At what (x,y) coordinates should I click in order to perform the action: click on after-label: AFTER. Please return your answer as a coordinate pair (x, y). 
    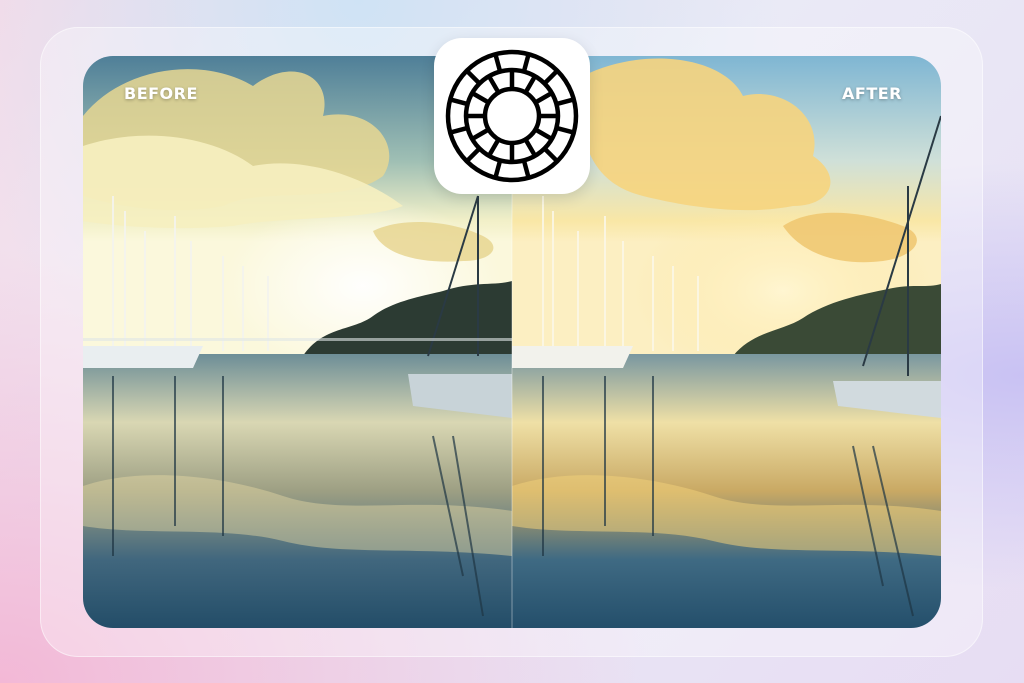
    Looking at the image, I should click on (872, 93).